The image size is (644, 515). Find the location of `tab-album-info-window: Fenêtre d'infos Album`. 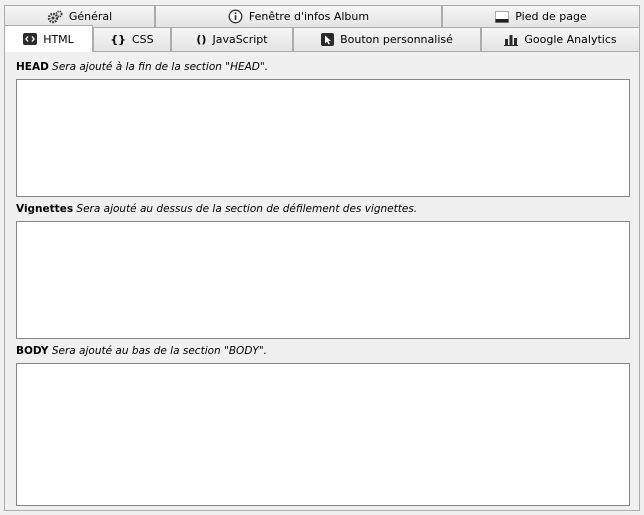

tab-album-info-window: Fenêtre d'infos Album is located at coordinates (298, 16).